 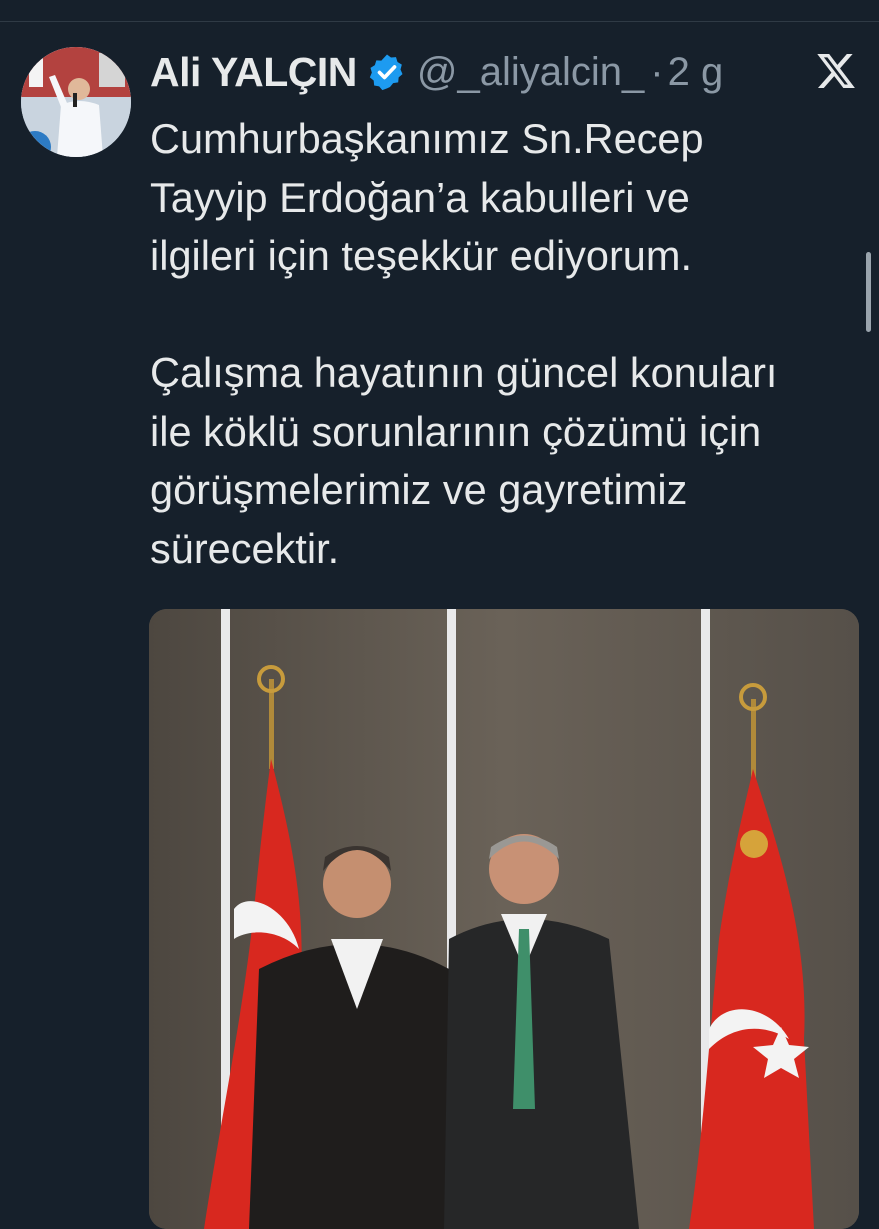 I want to click on author-handle: @_aliyalcin_, so click(x=530, y=72).